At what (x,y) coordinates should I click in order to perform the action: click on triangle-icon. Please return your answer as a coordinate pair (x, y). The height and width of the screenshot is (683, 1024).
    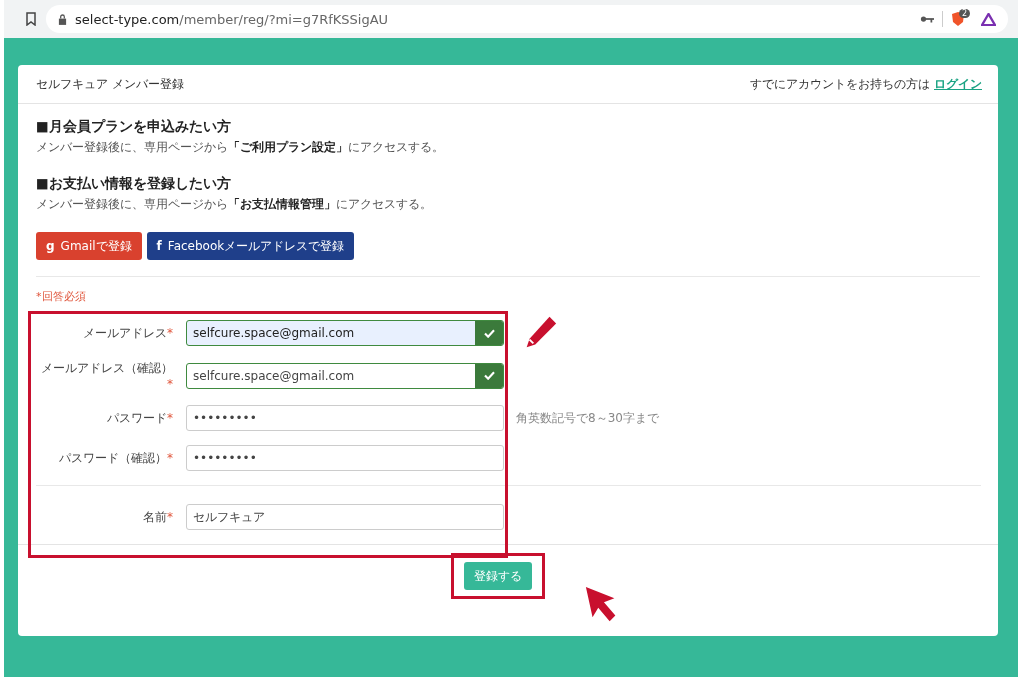
    Looking at the image, I should click on (988, 19).